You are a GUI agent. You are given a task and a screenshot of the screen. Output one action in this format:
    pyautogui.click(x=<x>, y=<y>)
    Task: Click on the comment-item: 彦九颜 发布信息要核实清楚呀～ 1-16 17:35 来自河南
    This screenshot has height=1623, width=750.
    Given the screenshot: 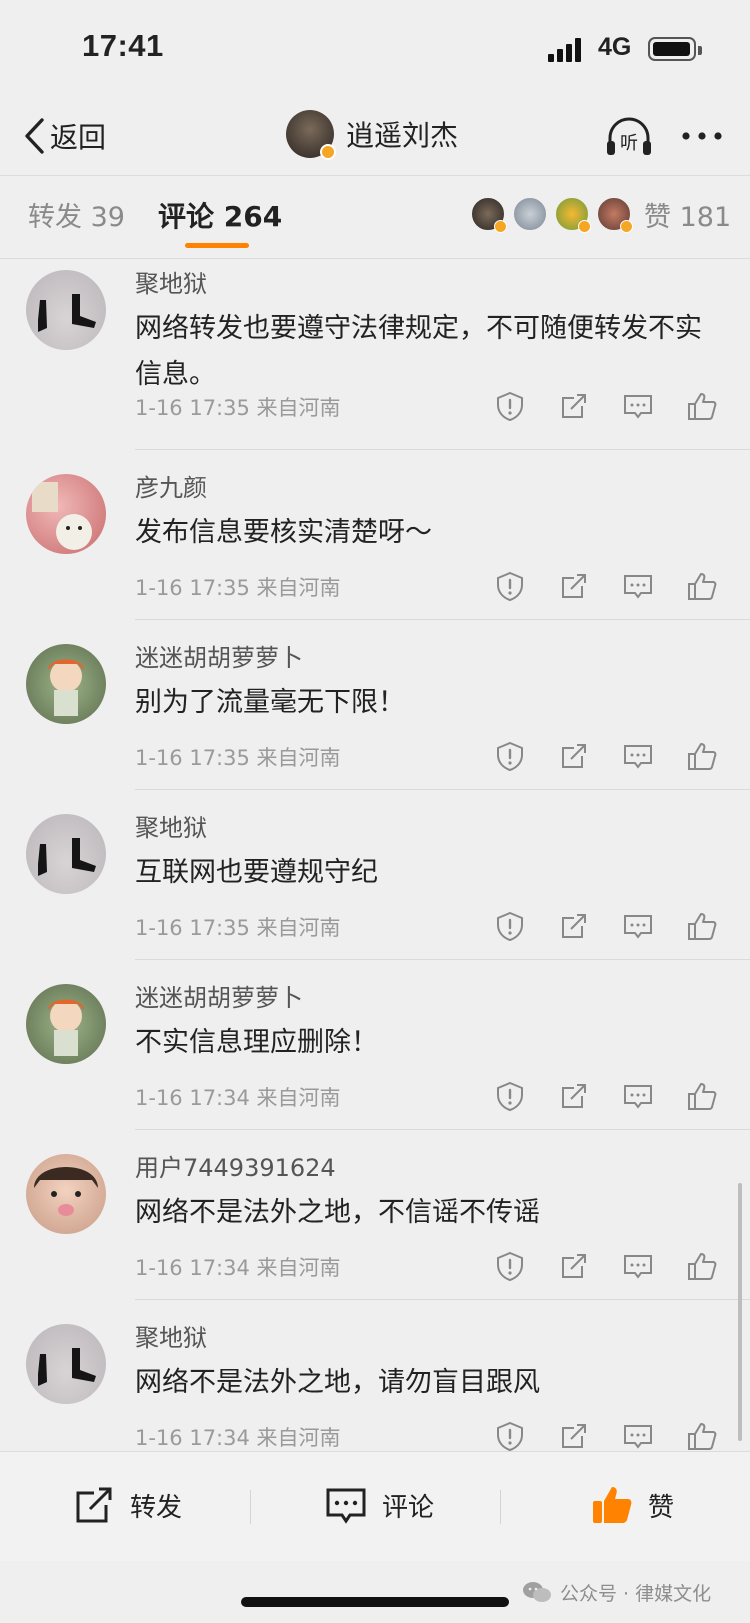 What is the action you would take?
    pyautogui.click(x=375, y=545)
    